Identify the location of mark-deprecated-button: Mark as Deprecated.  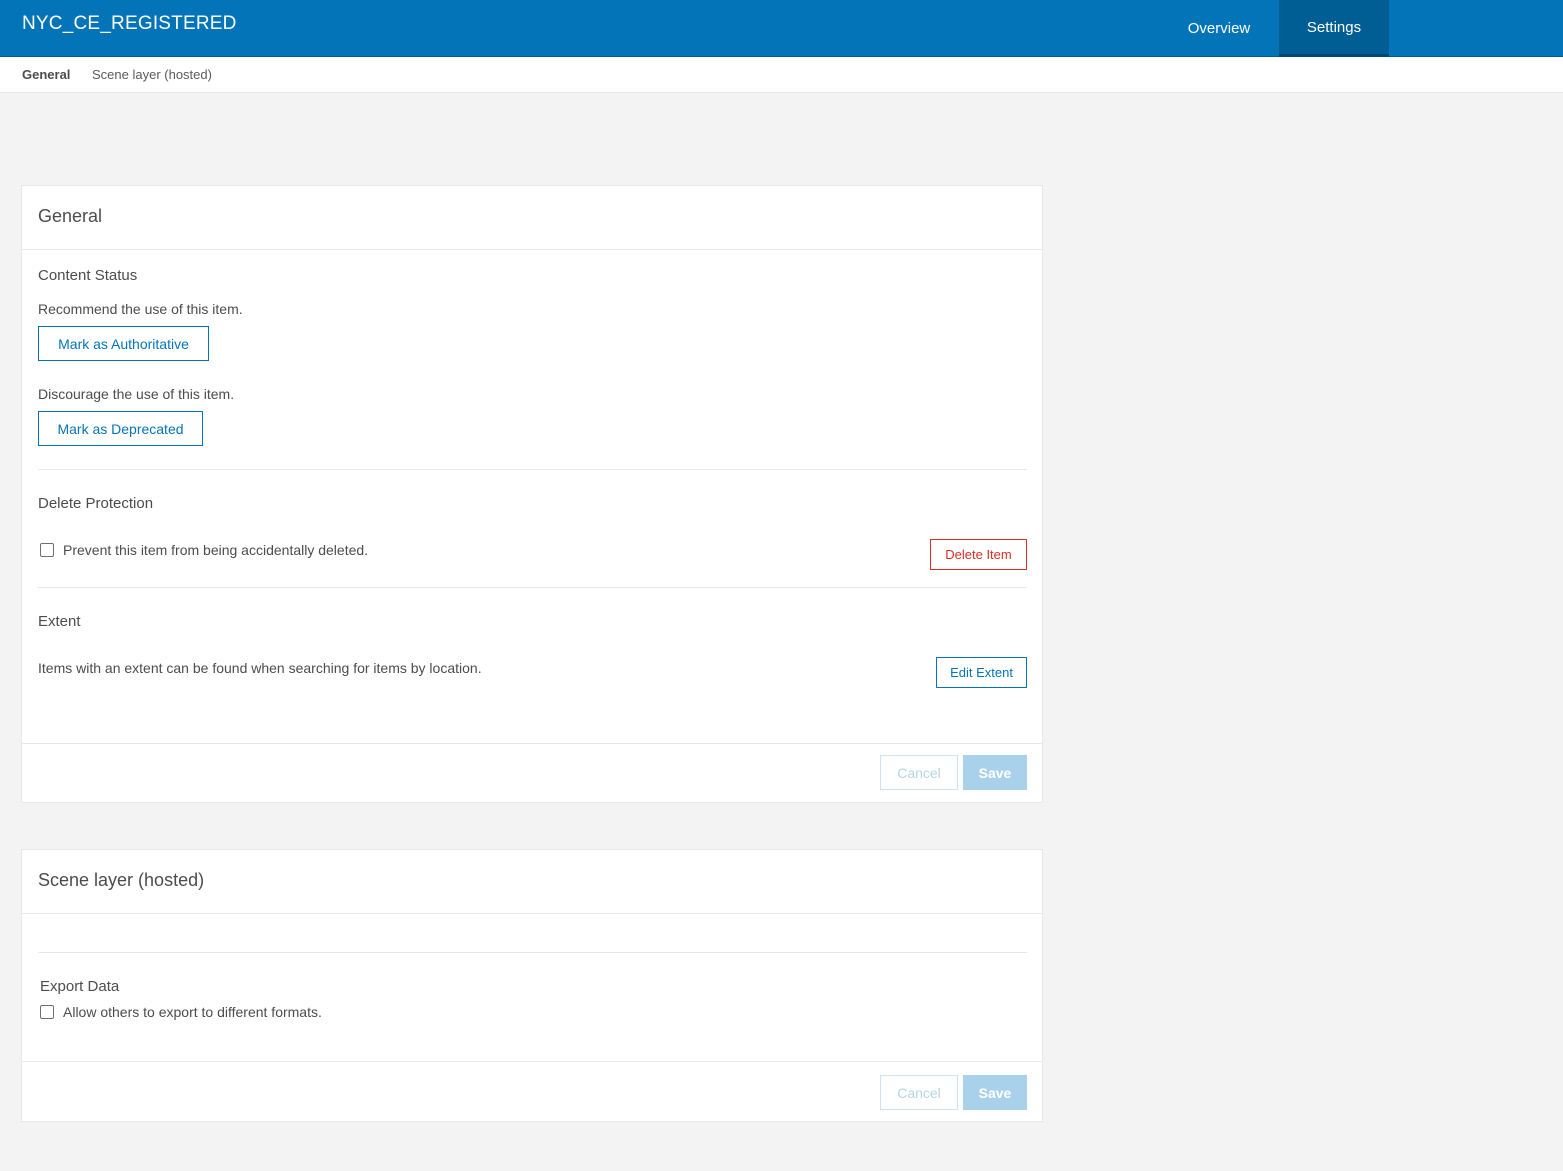
(120, 428).